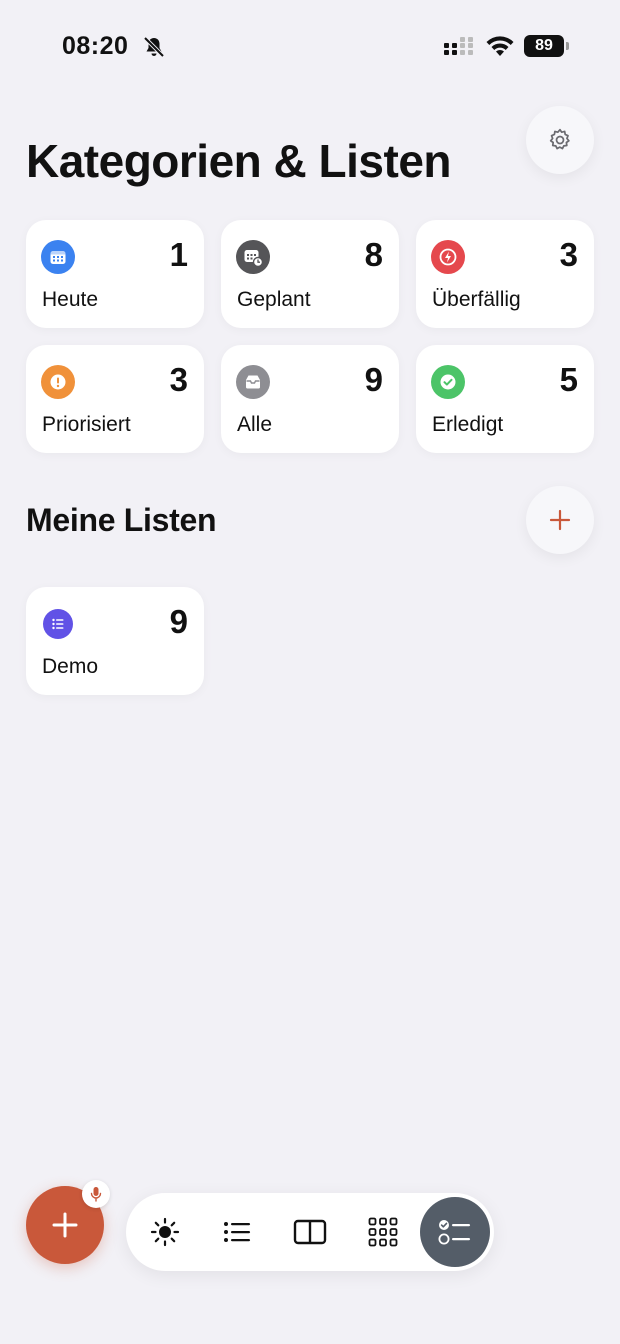  I want to click on category-card-alle: 9 Alle, so click(310, 399).